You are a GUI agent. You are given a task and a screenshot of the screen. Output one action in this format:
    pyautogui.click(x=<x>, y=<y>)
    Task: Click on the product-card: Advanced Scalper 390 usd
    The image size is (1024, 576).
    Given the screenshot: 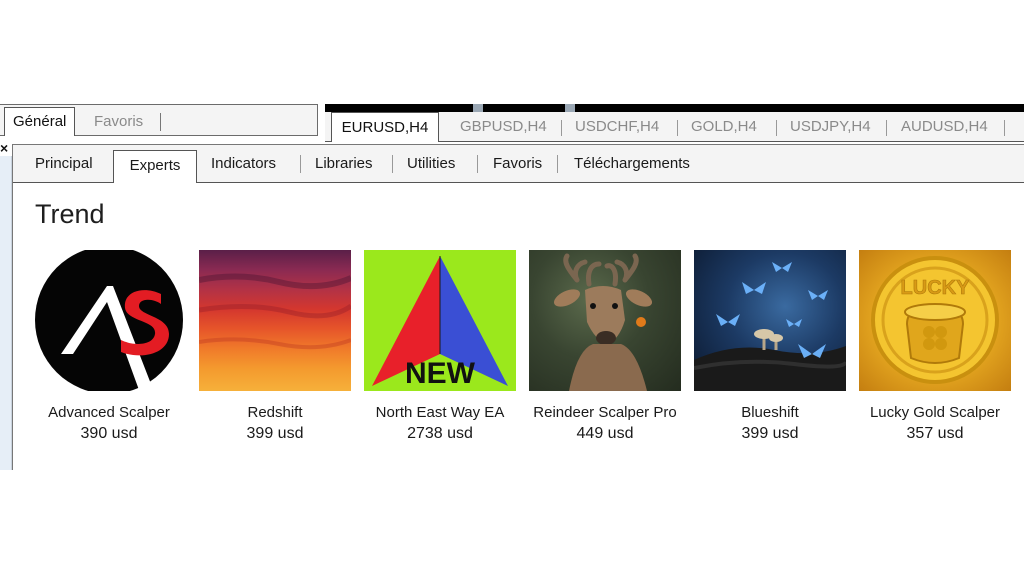 What is the action you would take?
    pyautogui.click(x=109, y=346)
    